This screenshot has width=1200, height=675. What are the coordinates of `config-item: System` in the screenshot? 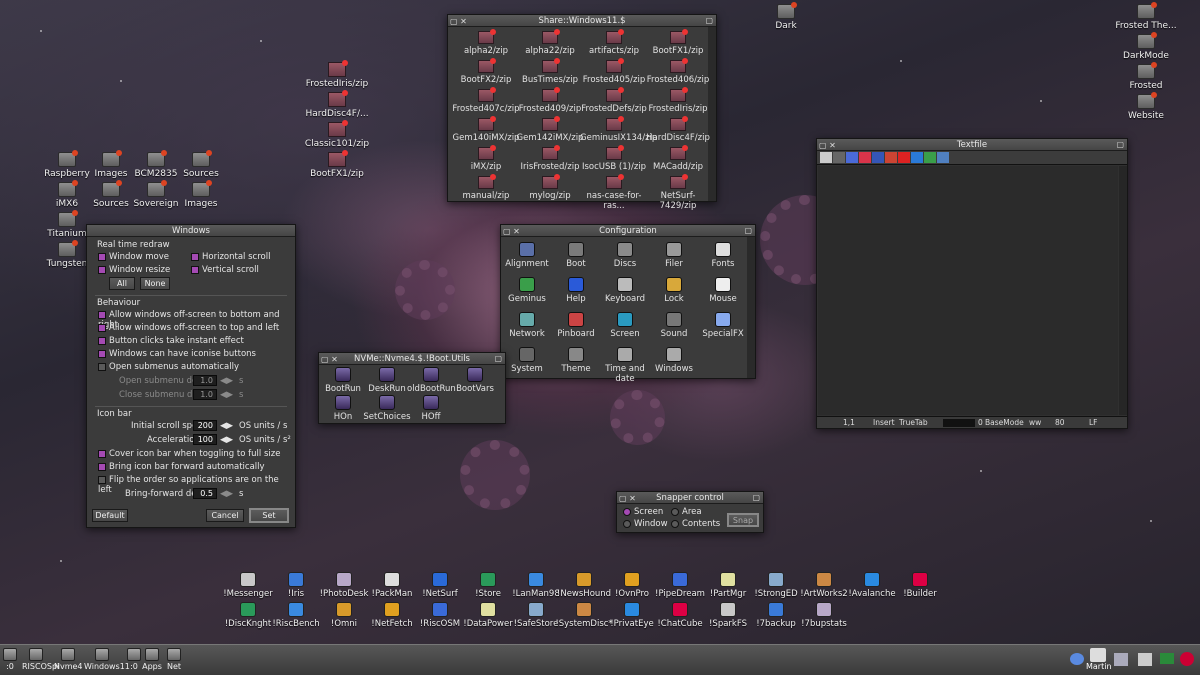 It's located at (527, 360).